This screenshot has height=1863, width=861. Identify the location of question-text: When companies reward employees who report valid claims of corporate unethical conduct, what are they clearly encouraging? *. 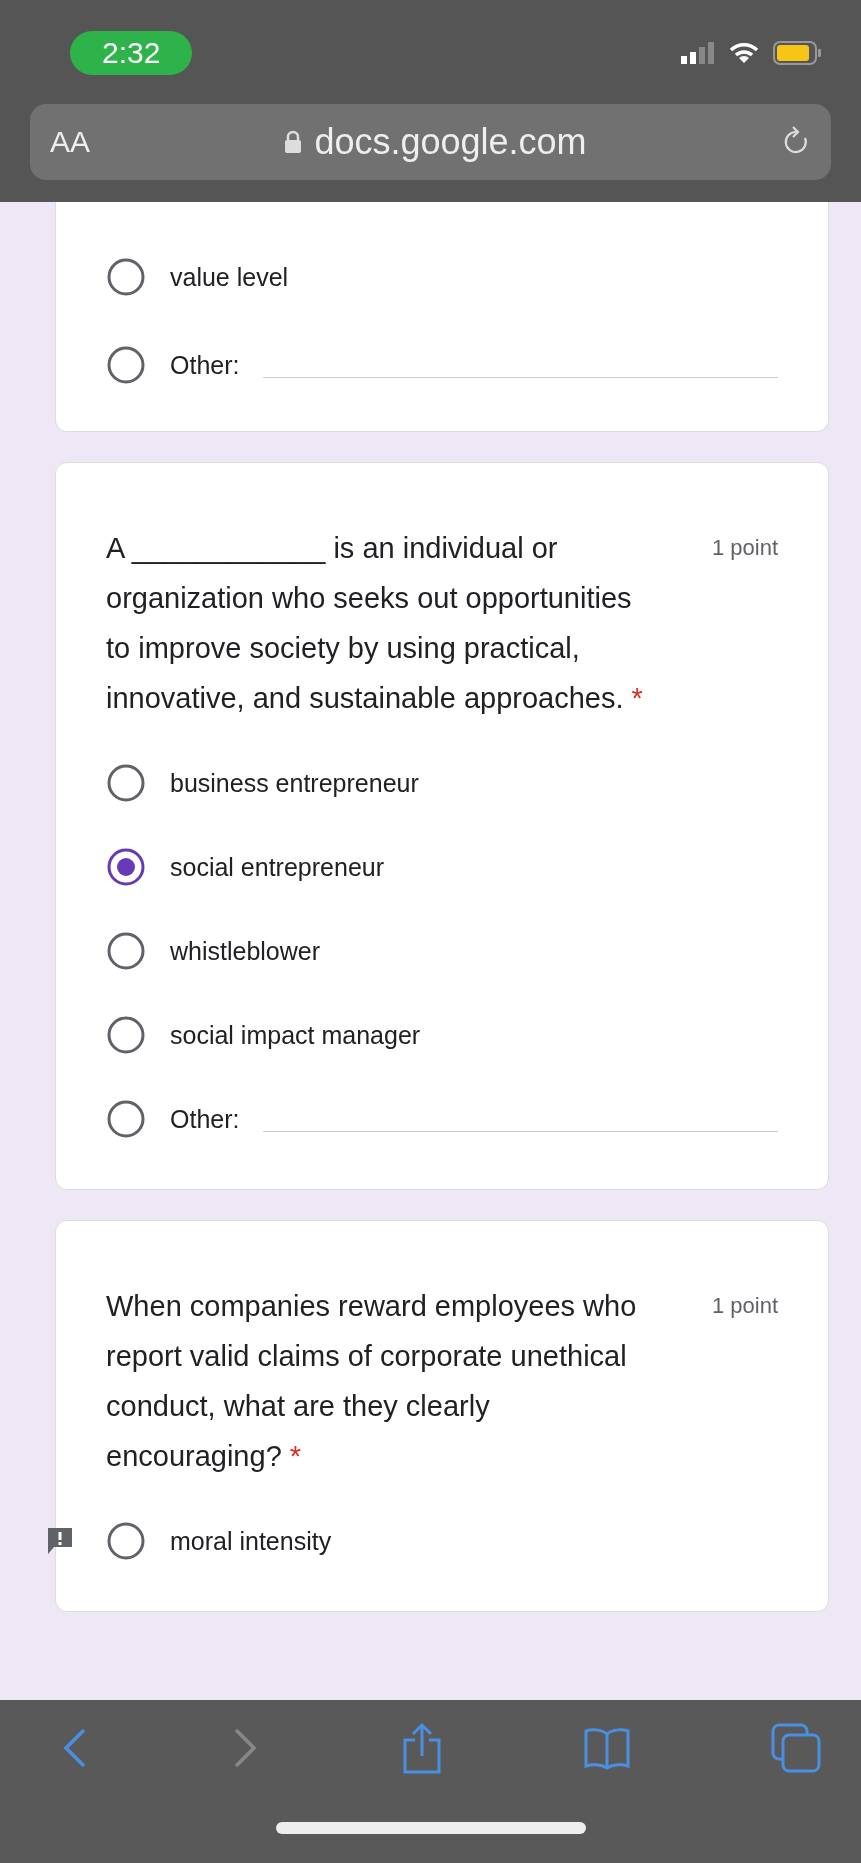
(372, 1381).